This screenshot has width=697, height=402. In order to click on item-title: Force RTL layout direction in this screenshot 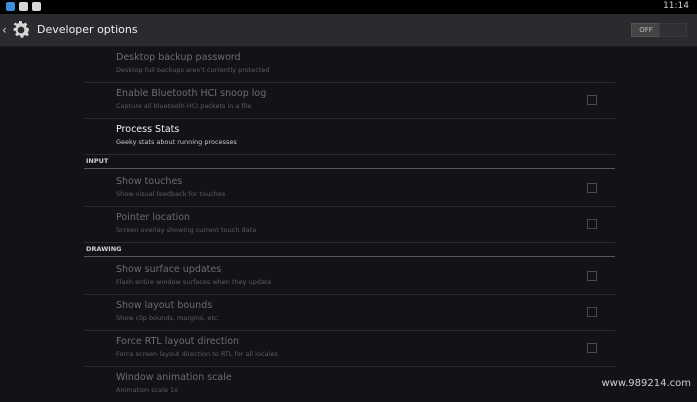, I will do `click(178, 341)`.